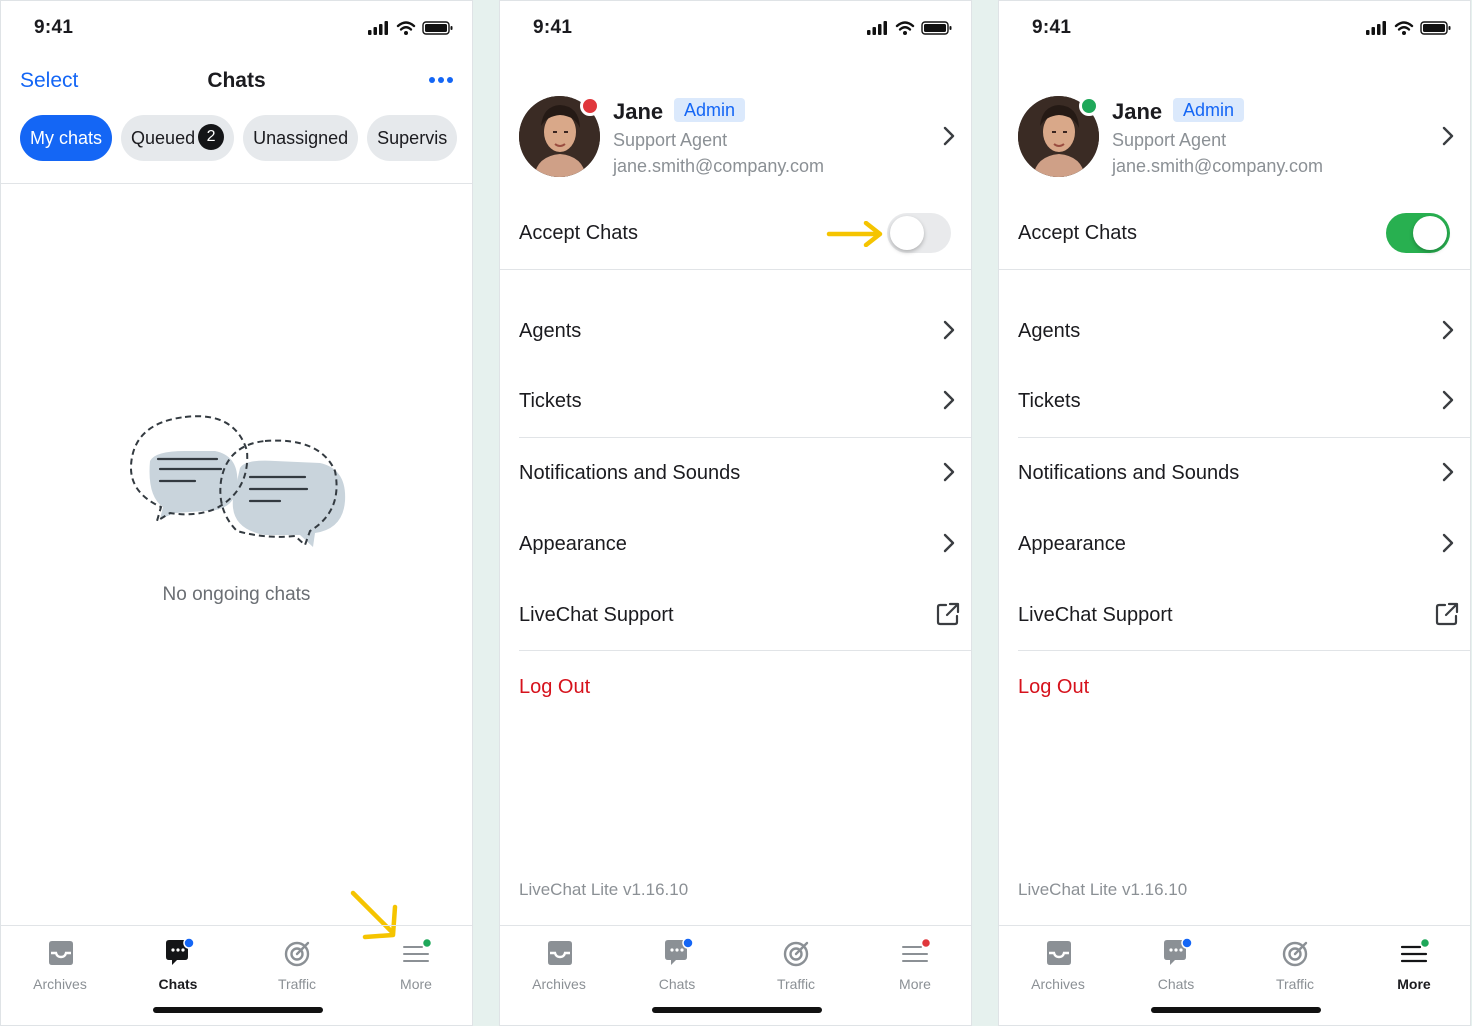  What do you see at coordinates (301, 138) in the screenshot?
I see `filter-unassigned: Unassigned` at bounding box center [301, 138].